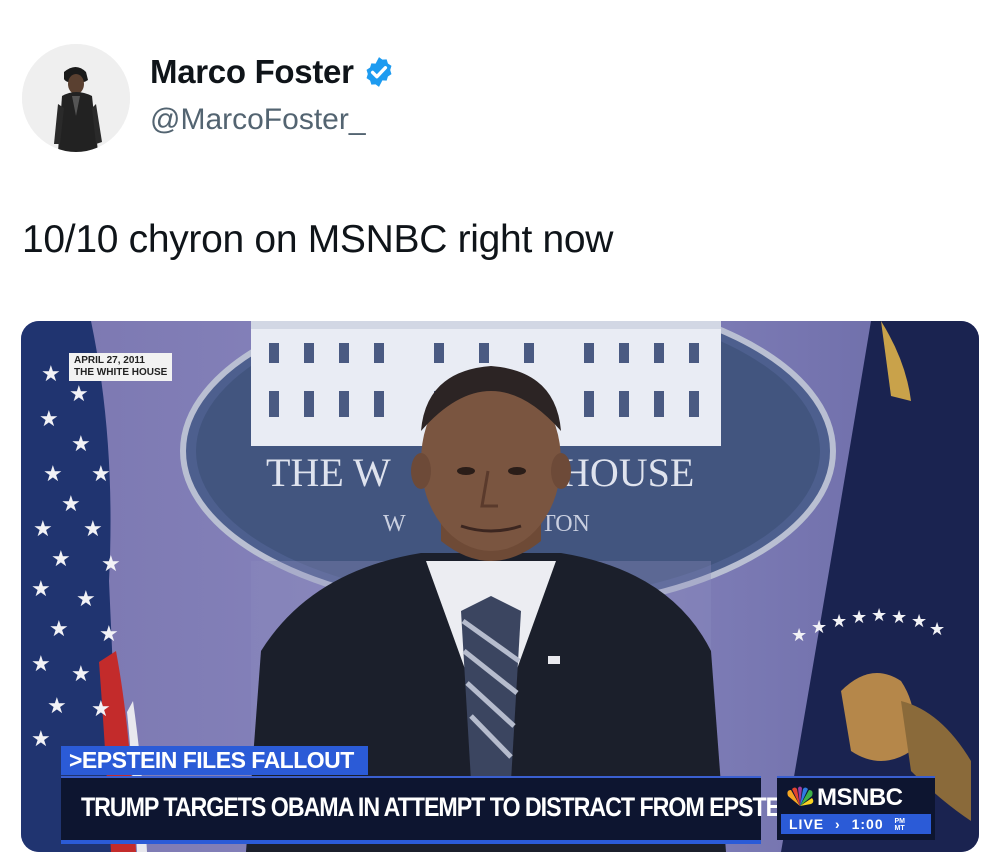 The height and width of the screenshot is (868, 1000). I want to click on live-arrow-icon: ›, so click(838, 824).